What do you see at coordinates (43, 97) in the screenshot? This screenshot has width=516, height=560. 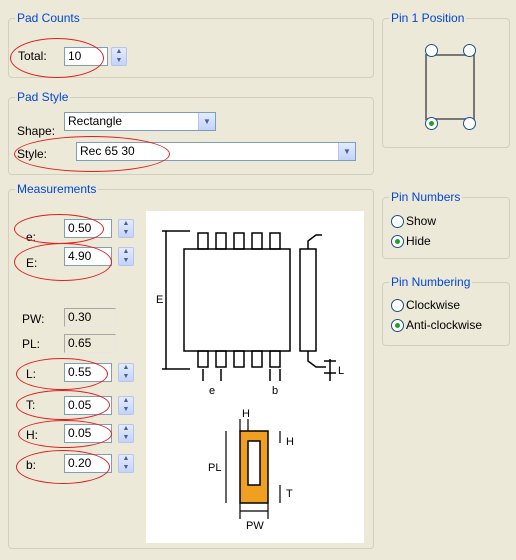 I see `pad-style-title: Pad Style` at bounding box center [43, 97].